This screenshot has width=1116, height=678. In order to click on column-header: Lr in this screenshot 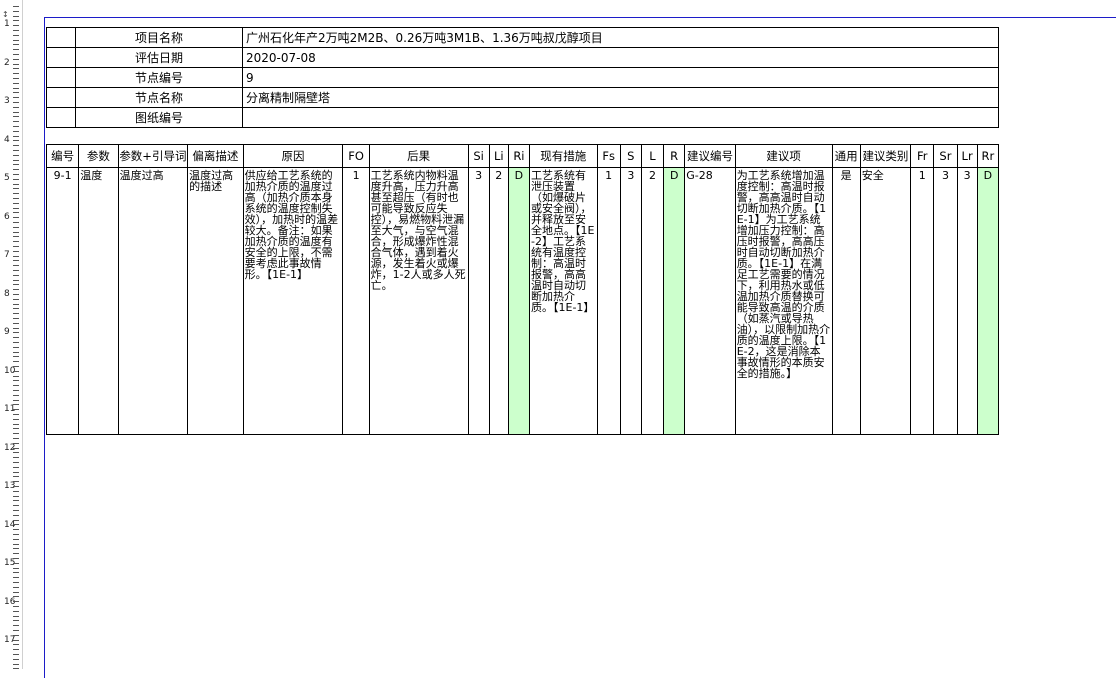, I will do `click(967, 156)`.